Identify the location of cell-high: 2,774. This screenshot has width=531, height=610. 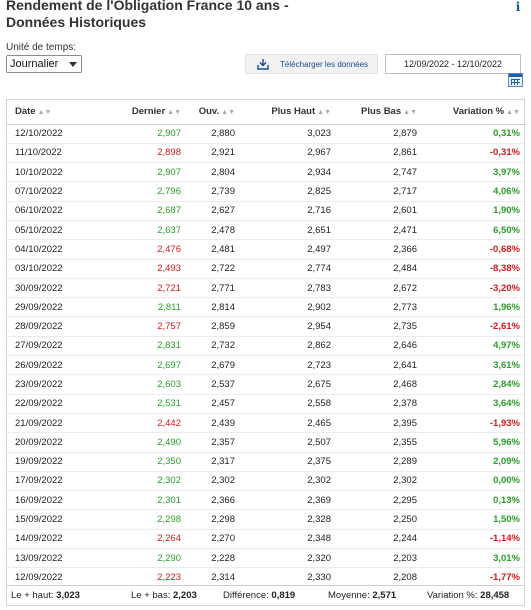
(289, 269).